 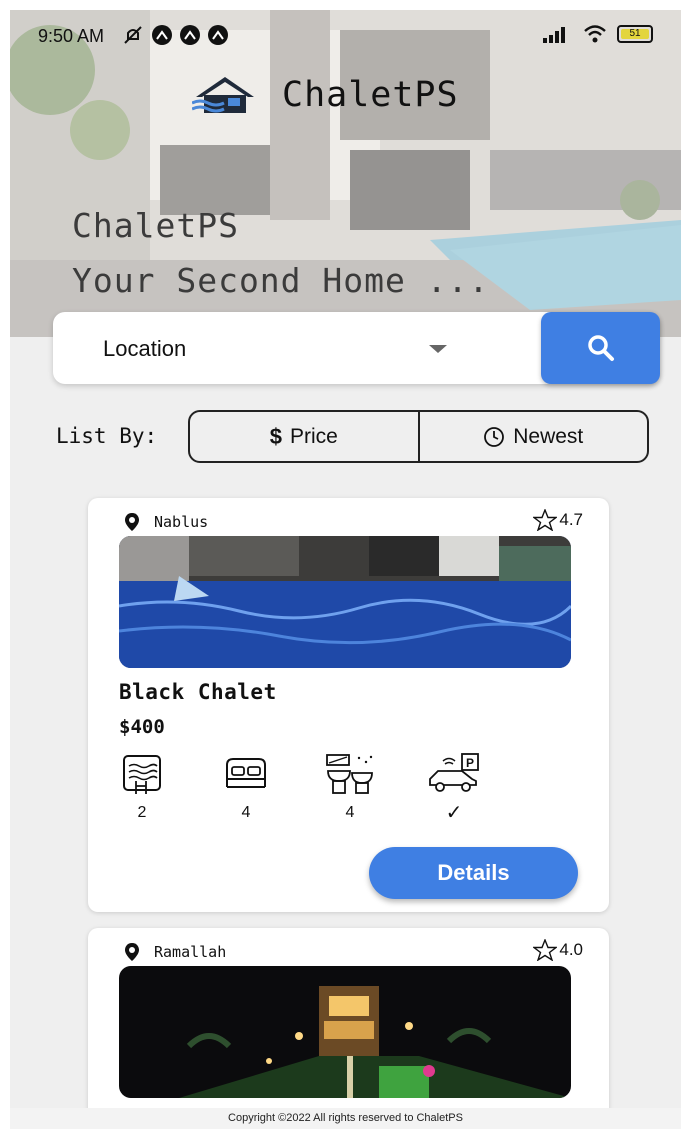 I want to click on chalet-card: Ramallah 4.0, so click(x=348, y=1028).